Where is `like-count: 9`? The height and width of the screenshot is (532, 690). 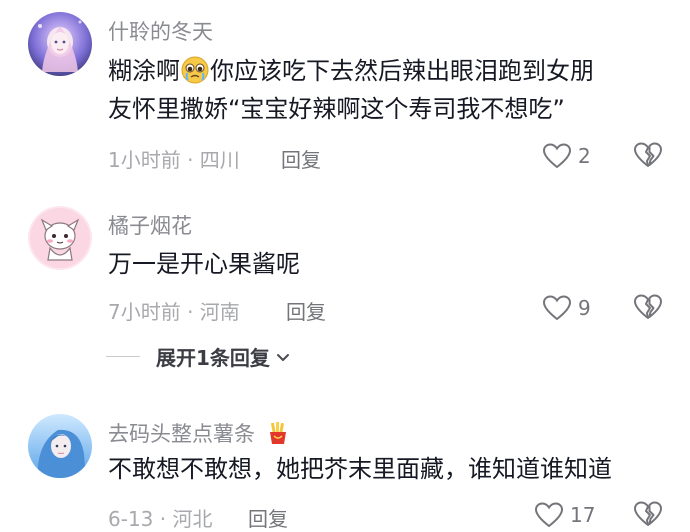 like-count: 9 is located at coordinates (584, 308).